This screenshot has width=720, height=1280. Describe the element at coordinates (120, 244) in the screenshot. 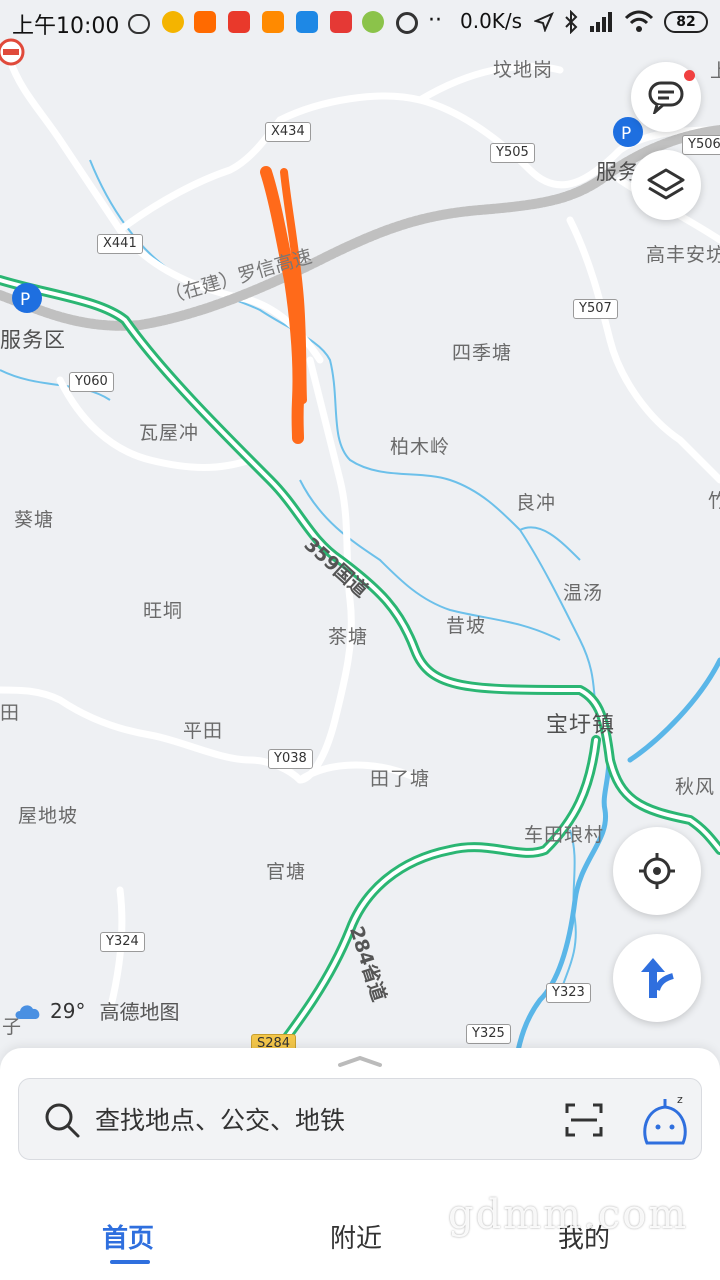

I see `road-shield: X441` at that location.